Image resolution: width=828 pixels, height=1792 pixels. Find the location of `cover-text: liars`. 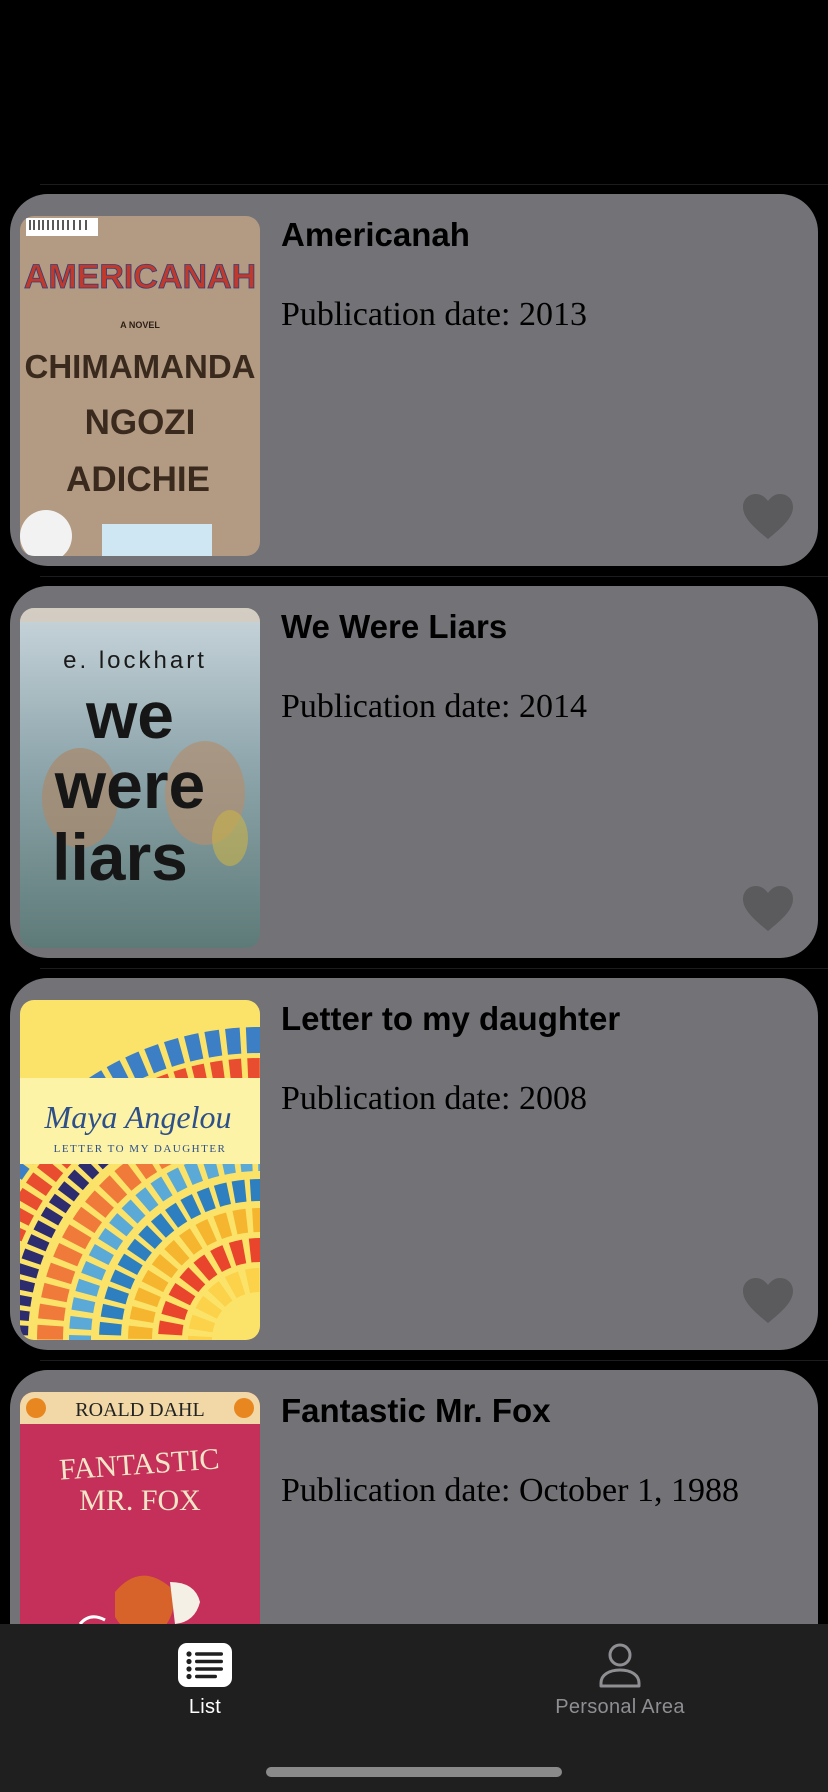

cover-text: liars is located at coordinates (120, 857).